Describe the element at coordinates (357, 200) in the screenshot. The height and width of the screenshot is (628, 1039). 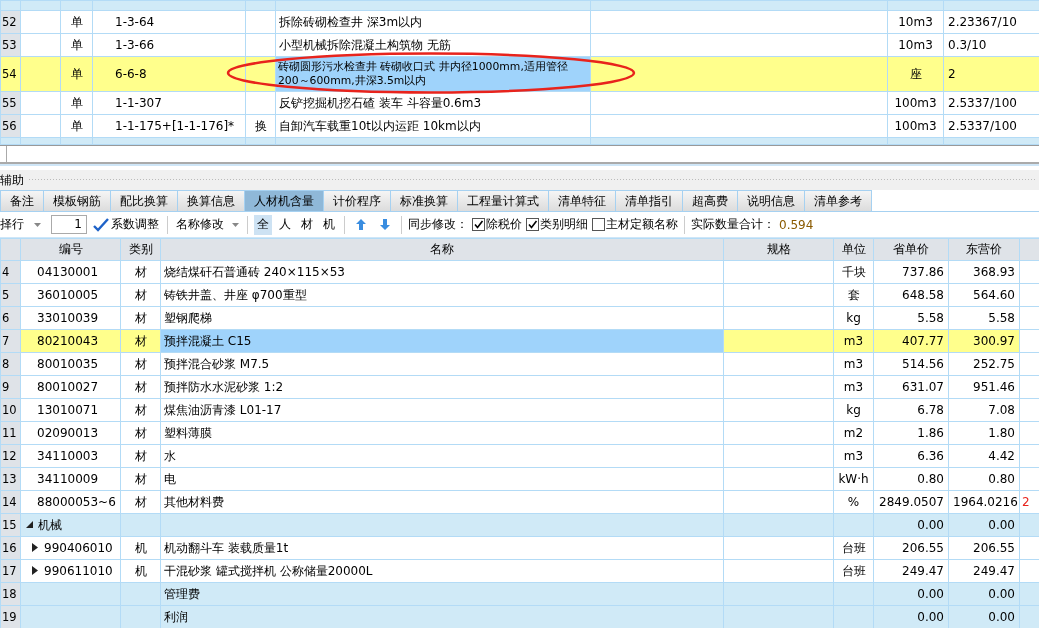
I see `tab: 计价程序` at that location.